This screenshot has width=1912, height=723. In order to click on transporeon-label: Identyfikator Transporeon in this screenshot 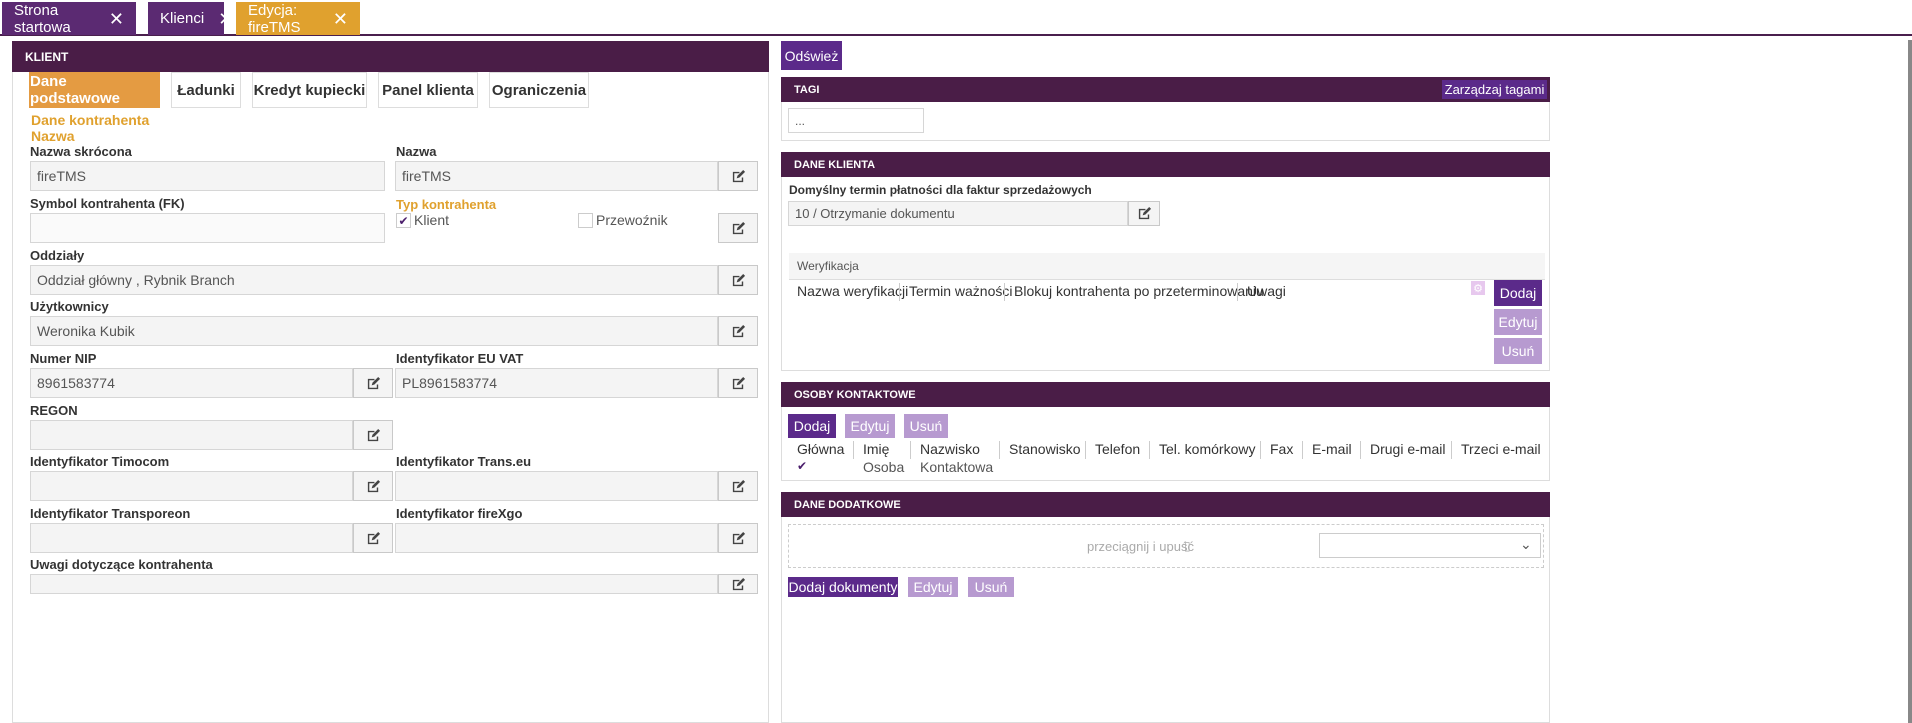, I will do `click(110, 513)`.